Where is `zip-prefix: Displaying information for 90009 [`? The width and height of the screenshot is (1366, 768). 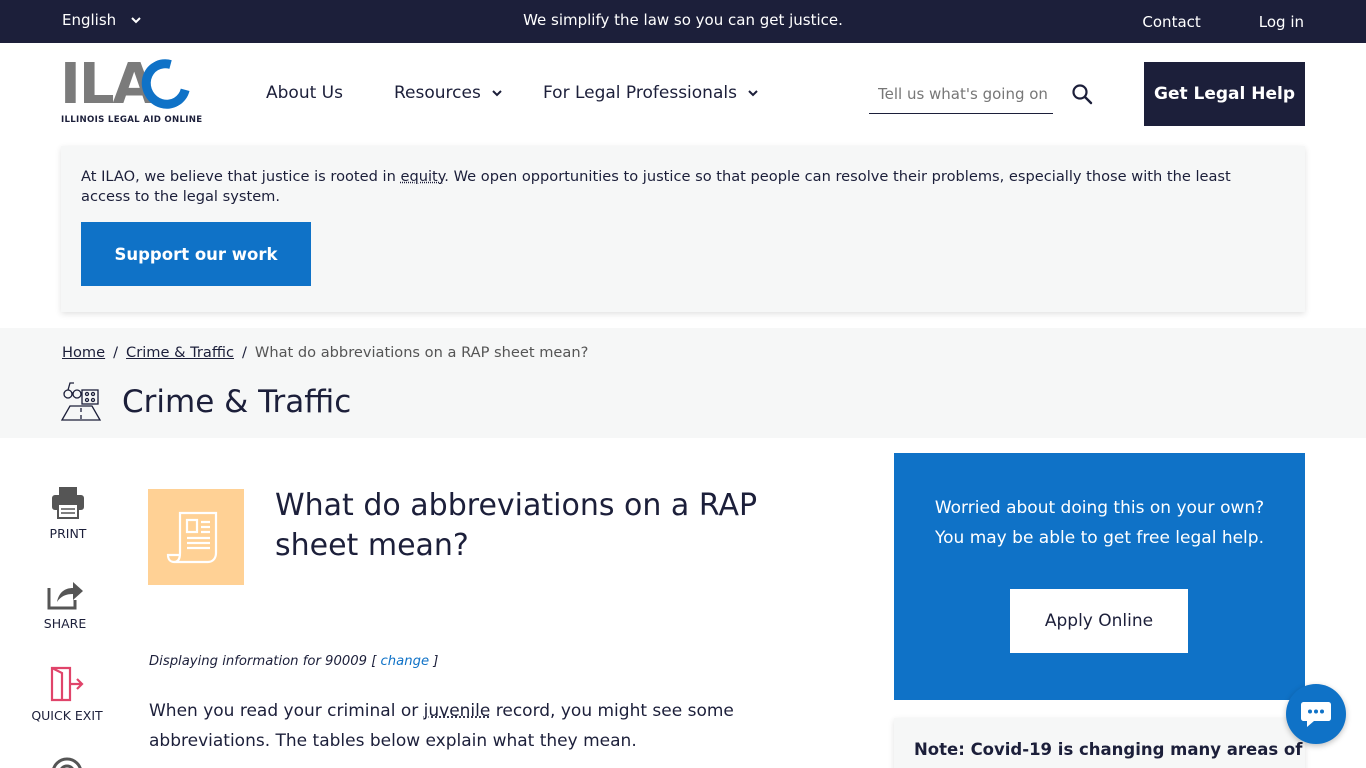 zip-prefix: Displaying information for 90009 [ is located at coordinates (265, 661).